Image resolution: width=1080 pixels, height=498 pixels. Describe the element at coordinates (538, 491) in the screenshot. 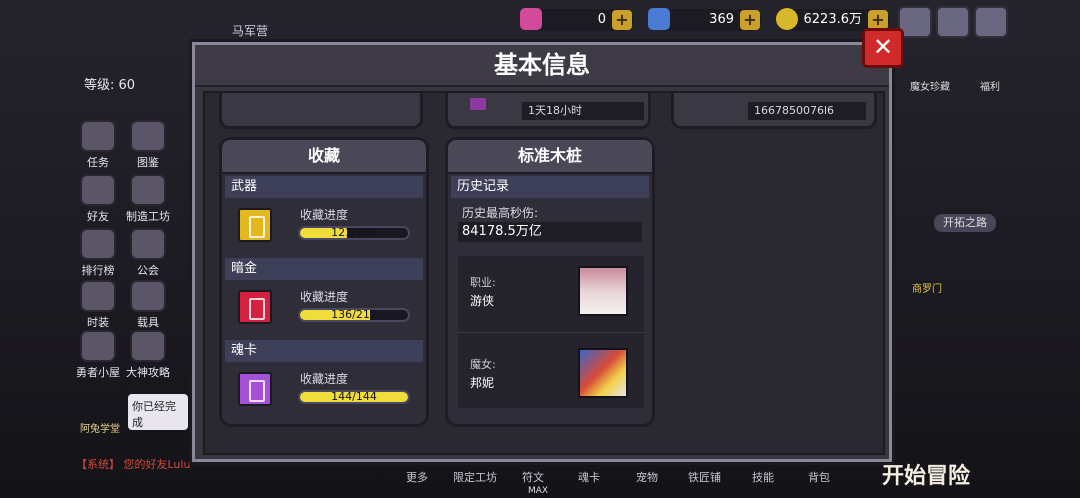

I see `max-label: MAX` at that location.